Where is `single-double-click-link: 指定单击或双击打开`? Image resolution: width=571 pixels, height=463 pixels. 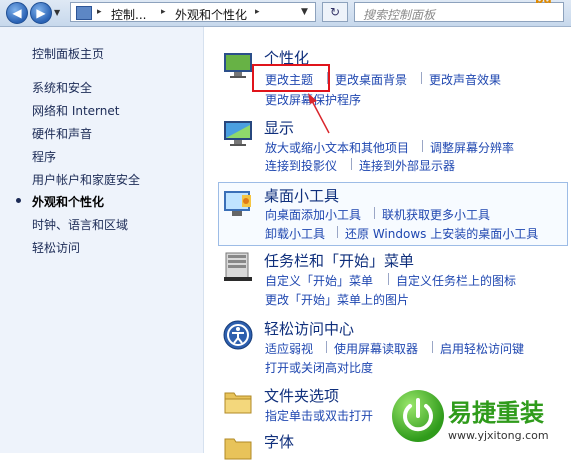
single-double-click-link: 指定单击或双击打开 is located at coordinates (319, 415).